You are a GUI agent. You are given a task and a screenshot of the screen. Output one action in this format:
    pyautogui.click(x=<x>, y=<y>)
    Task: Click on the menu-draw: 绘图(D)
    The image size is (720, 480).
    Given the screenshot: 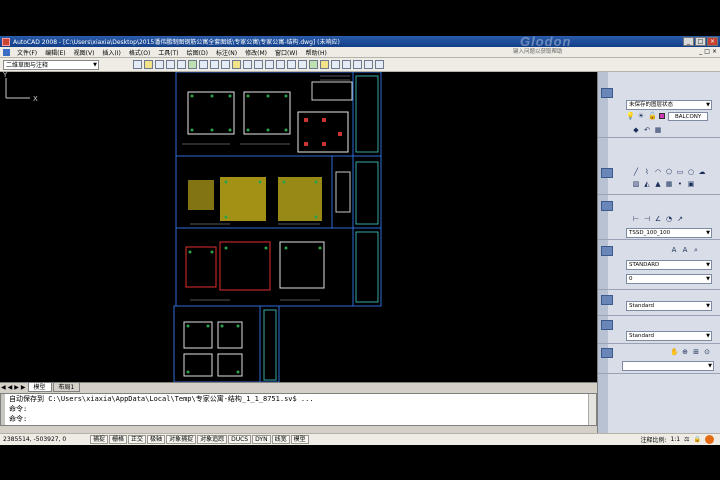 What is the action you would take?
    pyautogui.click(x=197, y=52)
    